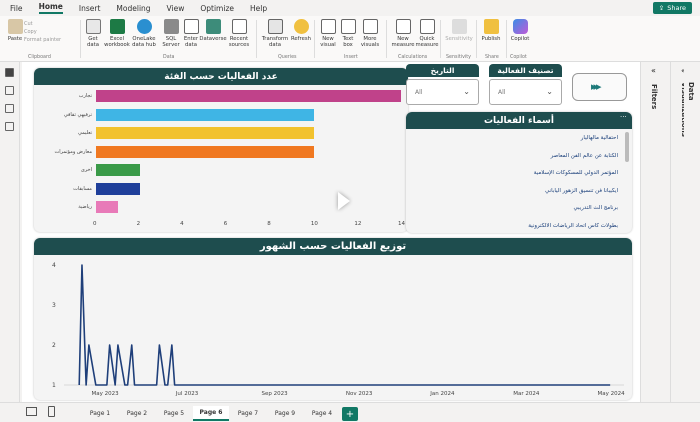 Image resolution: width=700 pixels, height=422 pixels. I want to click on onelake-button: OneLake data hub, so click(144, 33).